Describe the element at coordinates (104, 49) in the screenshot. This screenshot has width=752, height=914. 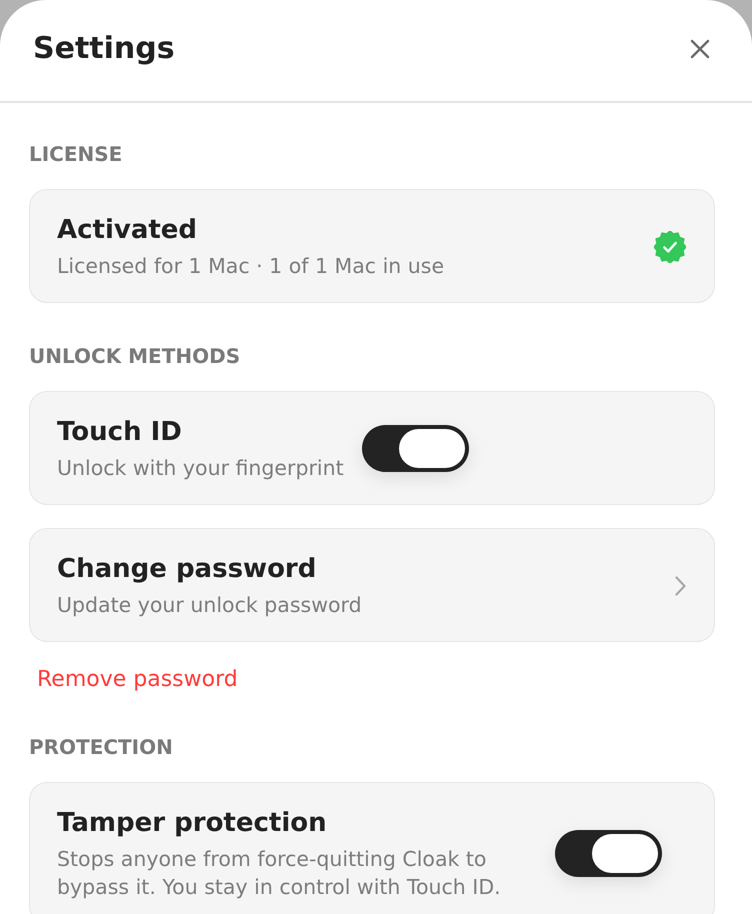
I see `panel-title: Settings` at that location.